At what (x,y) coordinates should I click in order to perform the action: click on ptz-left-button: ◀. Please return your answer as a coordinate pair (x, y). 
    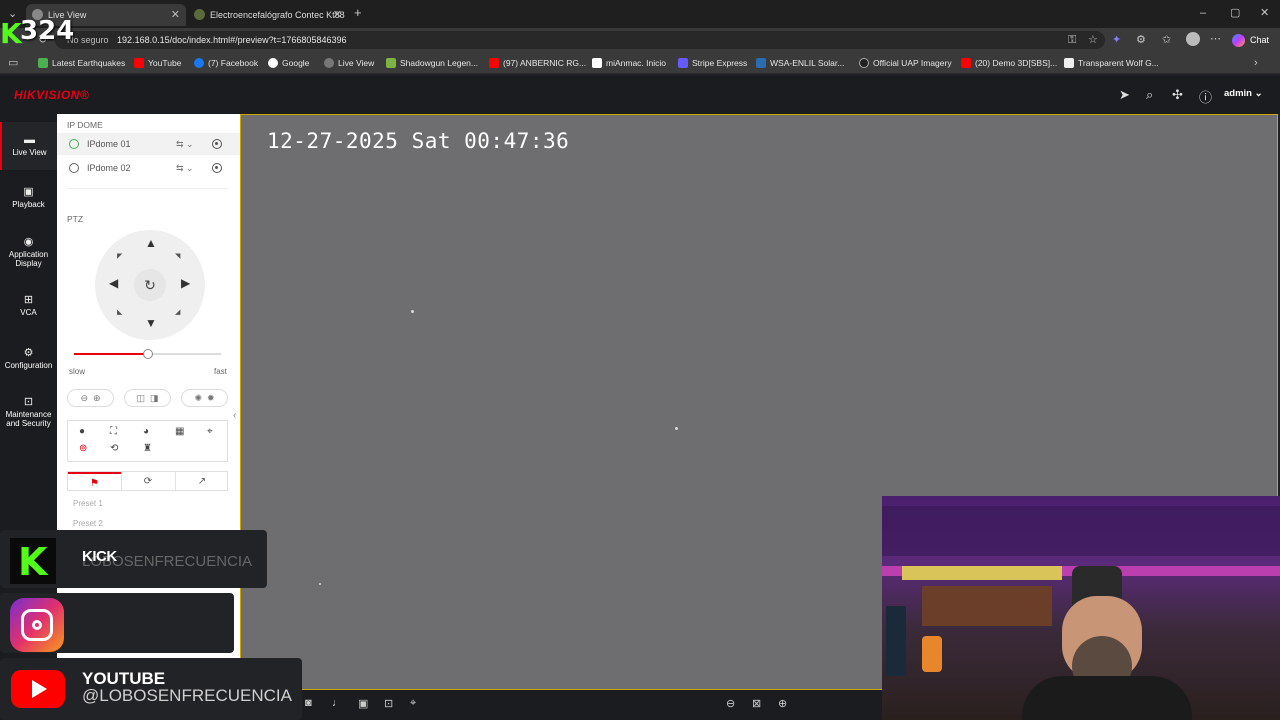
    Looking at the image, I should click on (113, 283).